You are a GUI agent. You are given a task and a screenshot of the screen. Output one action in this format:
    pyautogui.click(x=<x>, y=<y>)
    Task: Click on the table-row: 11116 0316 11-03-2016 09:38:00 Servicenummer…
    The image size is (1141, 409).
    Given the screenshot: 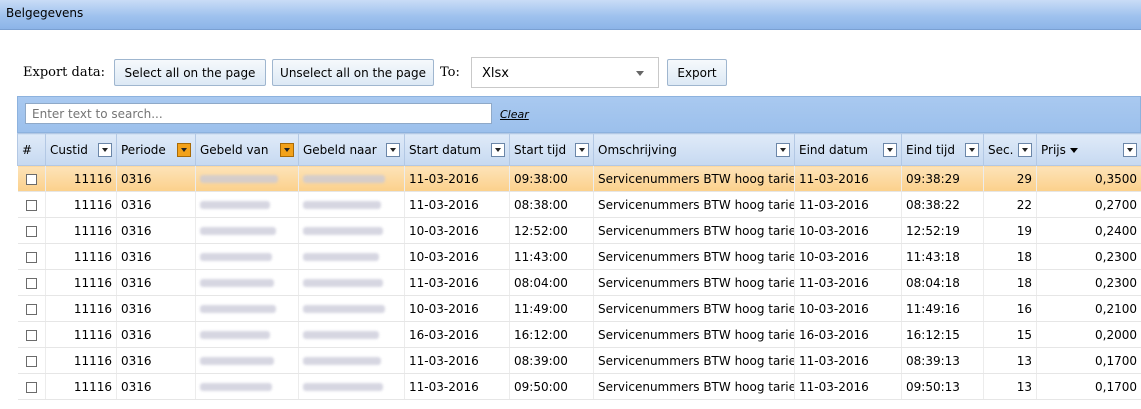 What is the action you would take?
    pyautogui.click(x=579, y=178)
    